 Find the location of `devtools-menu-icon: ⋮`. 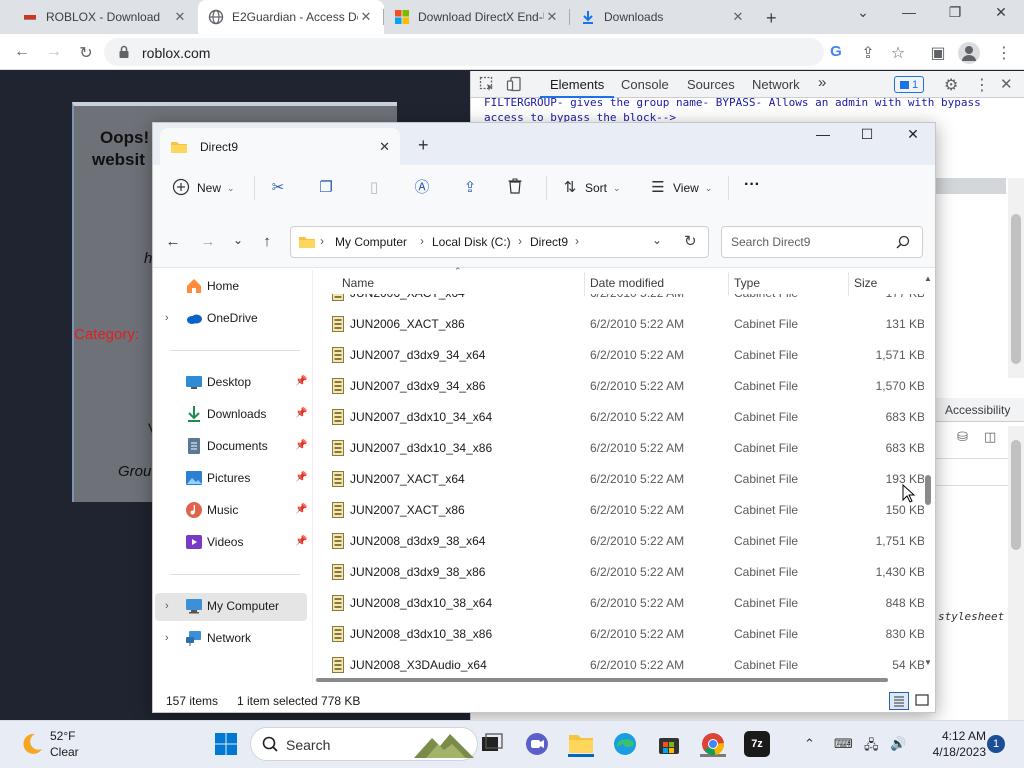

devtools-menu-icon: ⋮ is located at coordinates (982, 85).